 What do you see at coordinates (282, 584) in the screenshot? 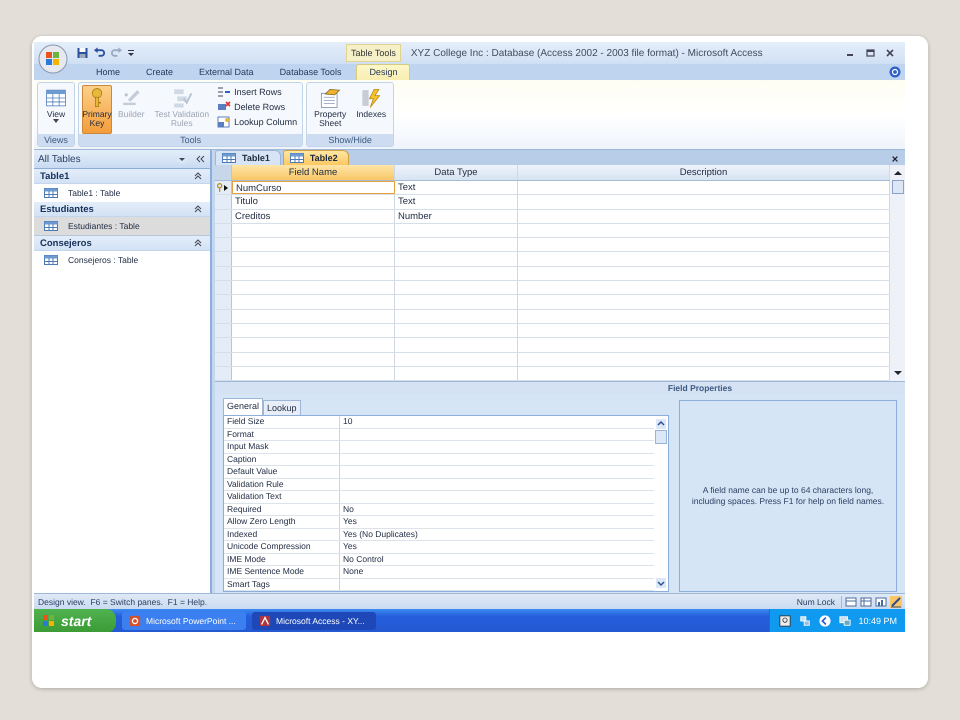
I see `property-name: Smart Tags` at bounding box center [282, 584].